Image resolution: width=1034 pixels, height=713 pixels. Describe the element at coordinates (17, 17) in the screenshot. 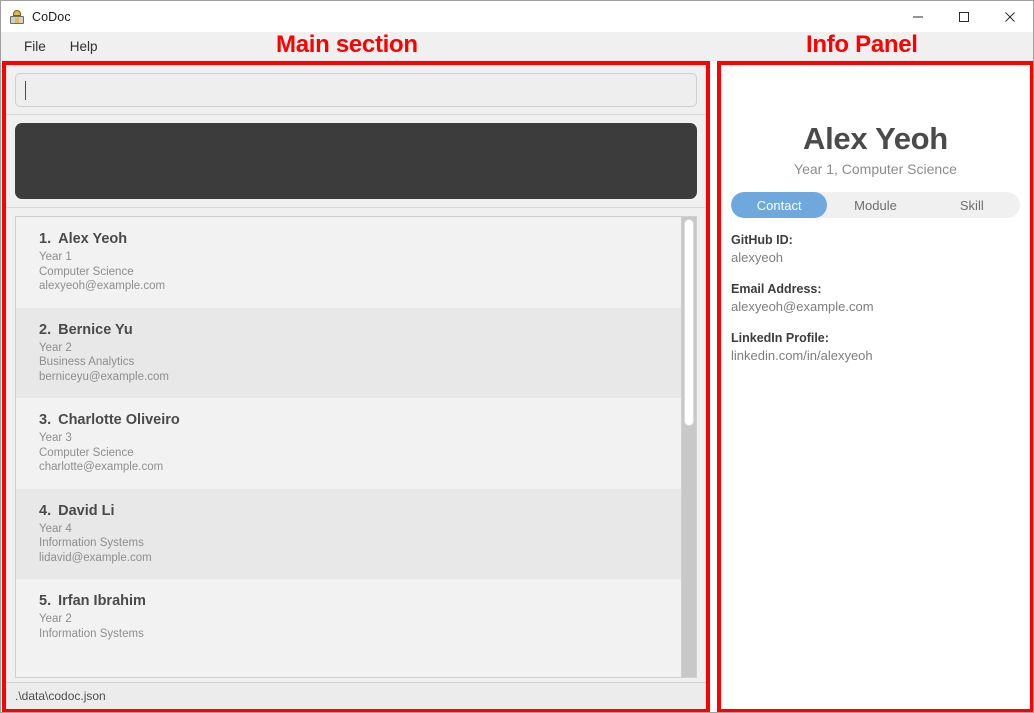

I see `app-person-icon` at that location.